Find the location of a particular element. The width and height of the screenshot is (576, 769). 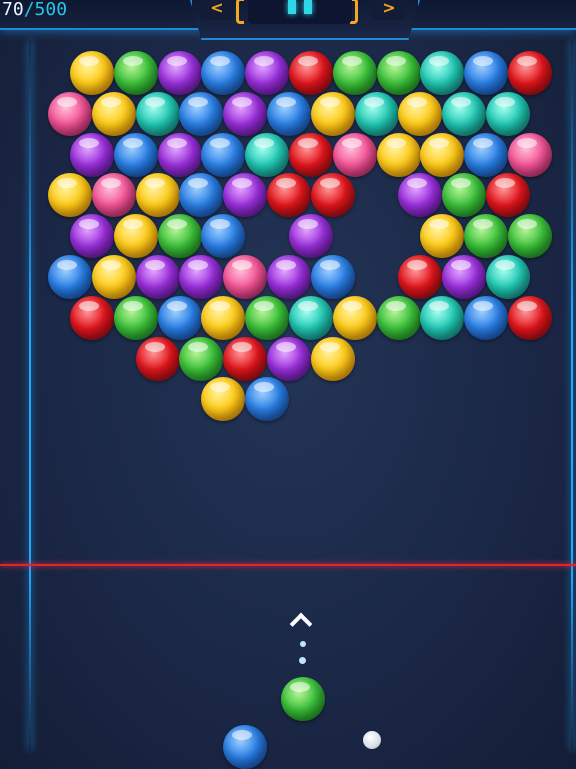

danger-line is located at coordinates (288, 565).